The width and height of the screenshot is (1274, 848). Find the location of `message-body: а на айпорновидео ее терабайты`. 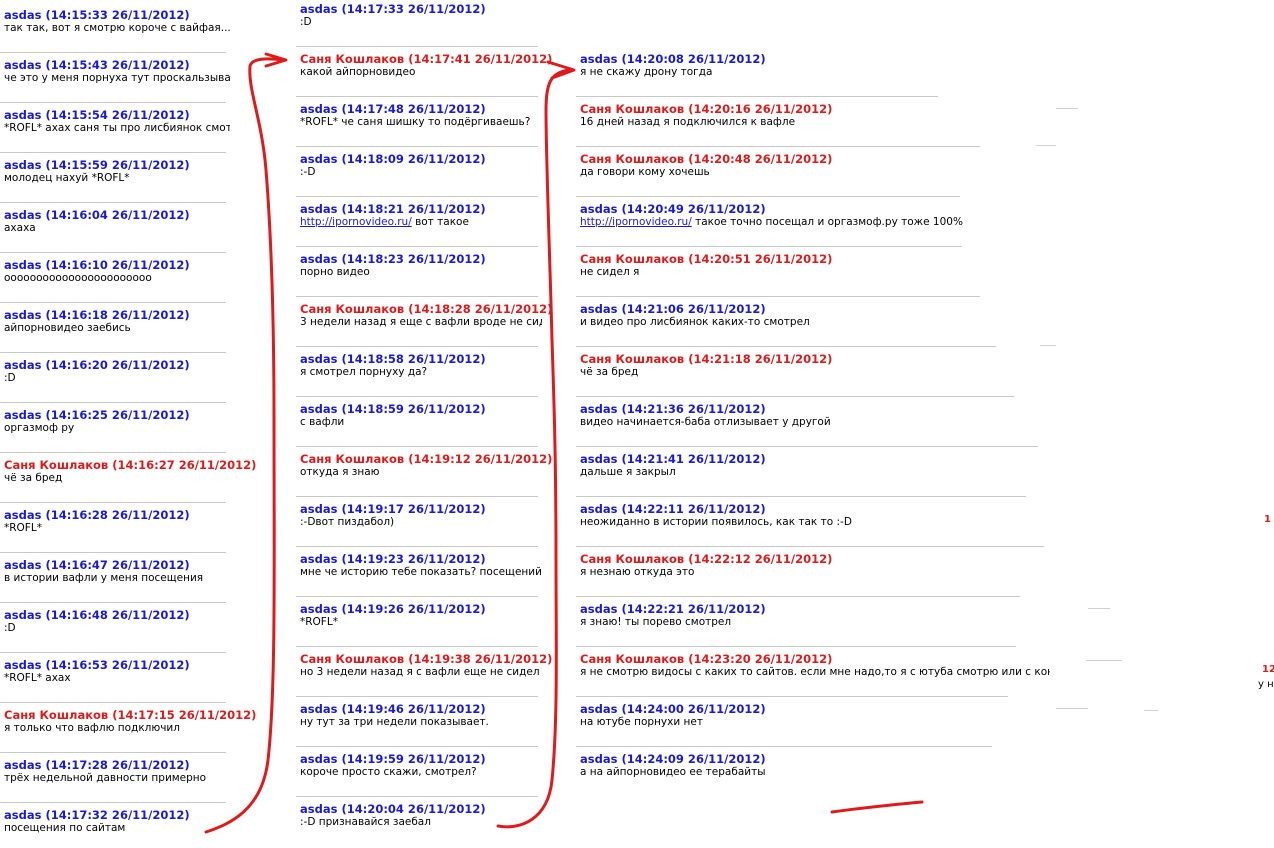

message-body: а на айпорновидео ее терабайты is located at coordinates (815, 772).